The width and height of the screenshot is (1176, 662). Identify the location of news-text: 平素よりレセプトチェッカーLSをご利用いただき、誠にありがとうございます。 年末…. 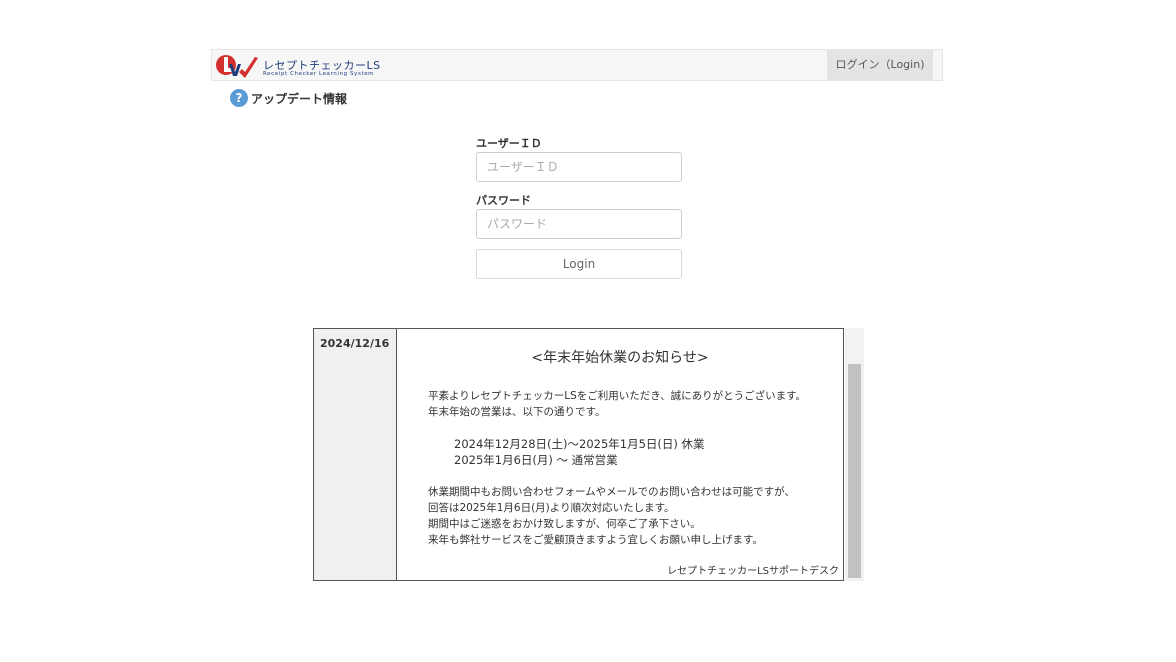
(617, 468).